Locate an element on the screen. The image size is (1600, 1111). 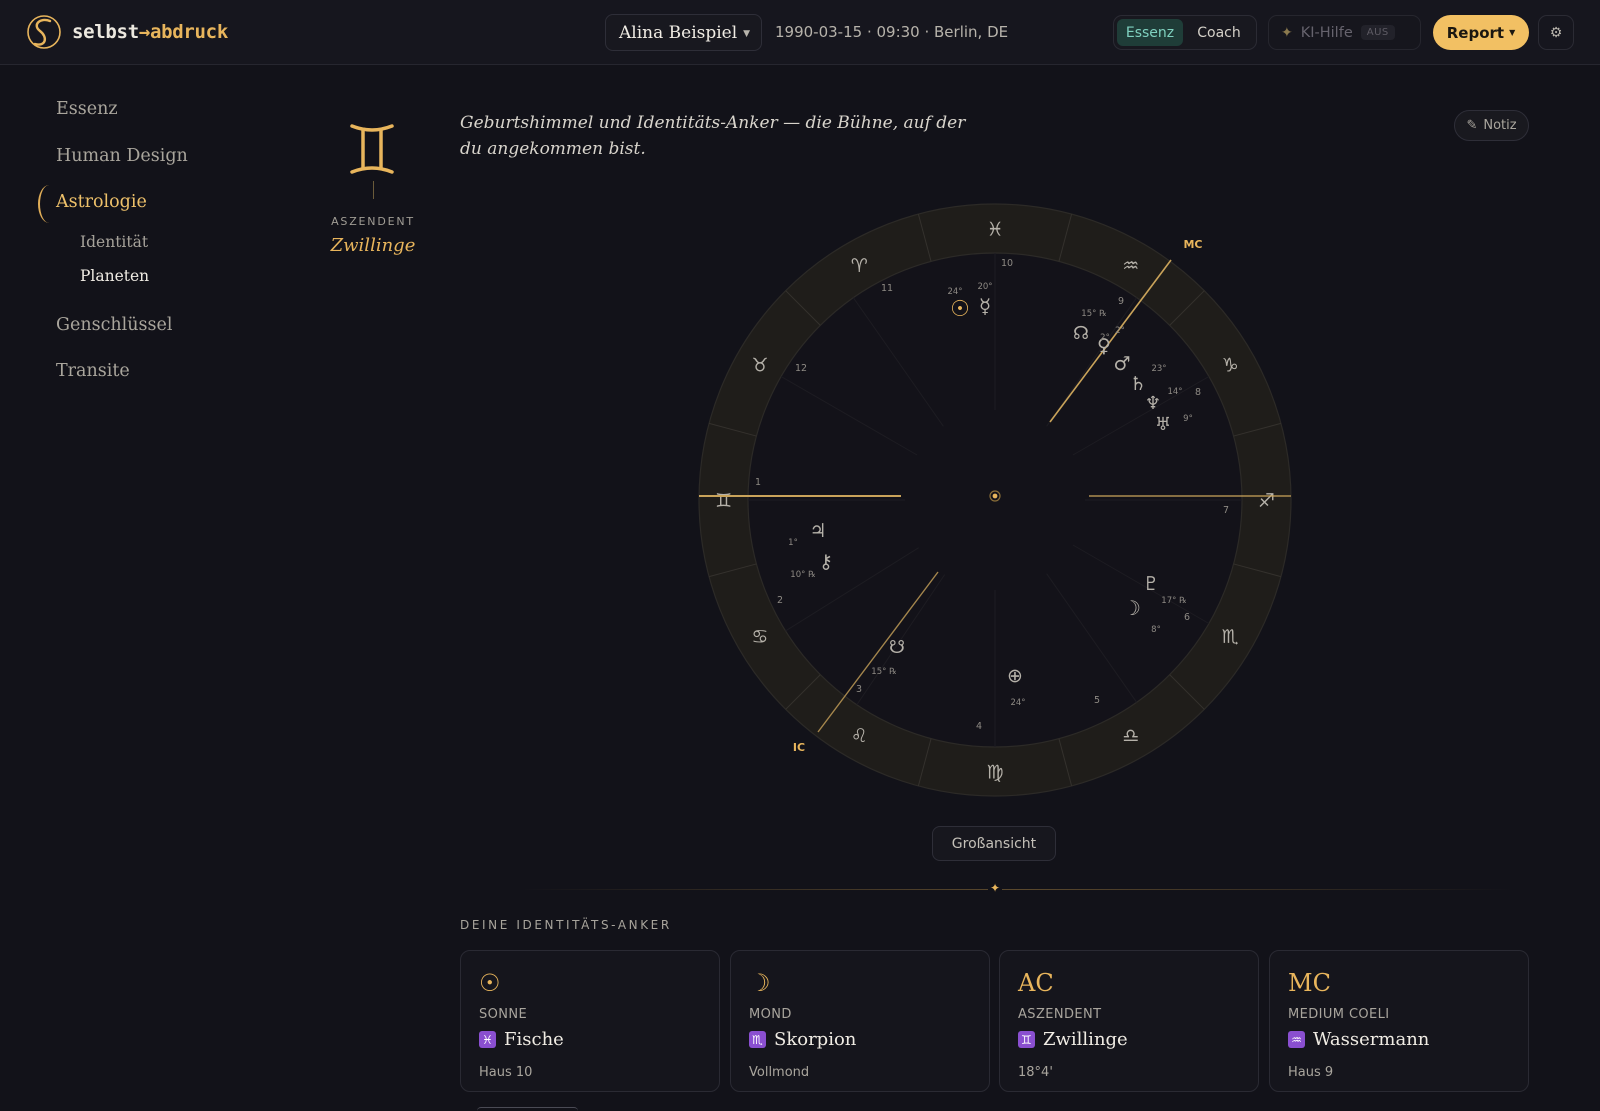
mode-essenz-button: Essenz is located at coordinates (1150, 32).